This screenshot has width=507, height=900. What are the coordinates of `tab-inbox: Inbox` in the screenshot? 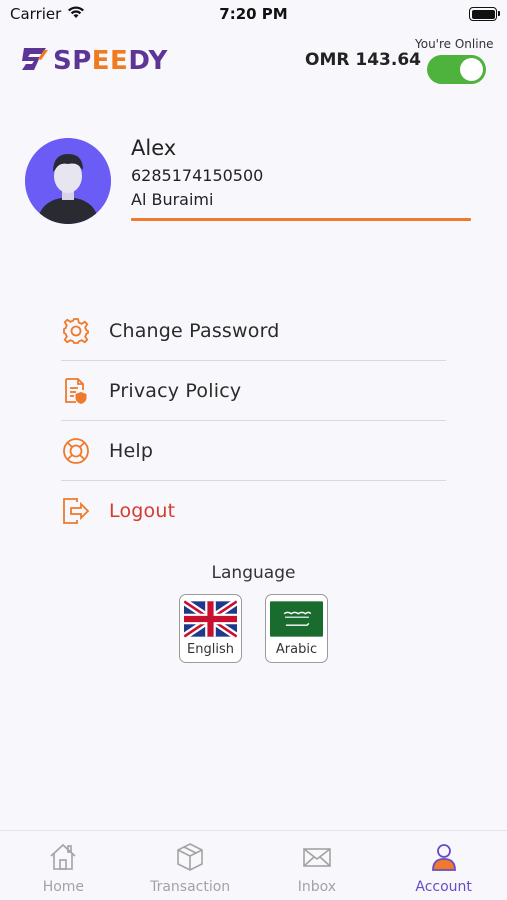 It's located at (317, 865).